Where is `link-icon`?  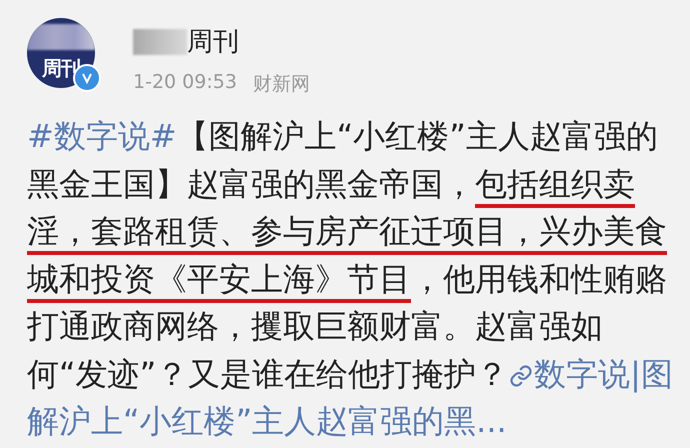
link-icon is located at coordinates (521, 376).